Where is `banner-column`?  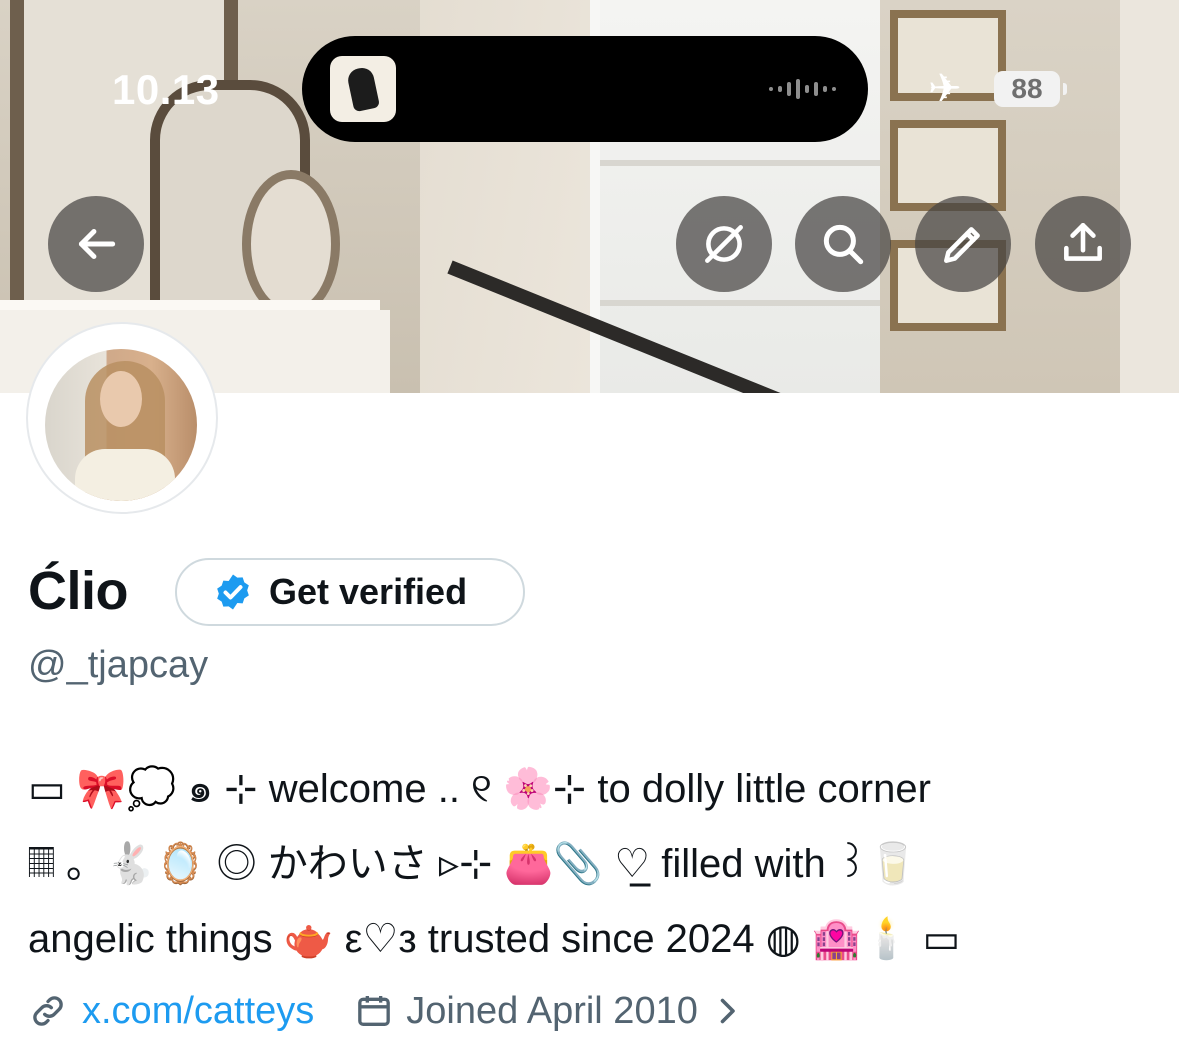 banner-column is located at coordinates (1149, 196).